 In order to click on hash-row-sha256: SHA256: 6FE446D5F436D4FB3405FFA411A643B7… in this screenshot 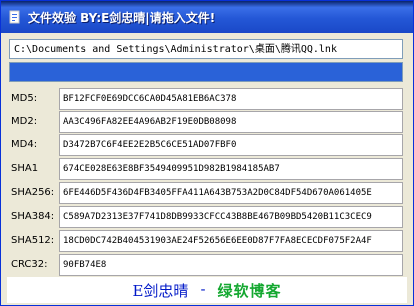, I will do `click(207, 193)`.